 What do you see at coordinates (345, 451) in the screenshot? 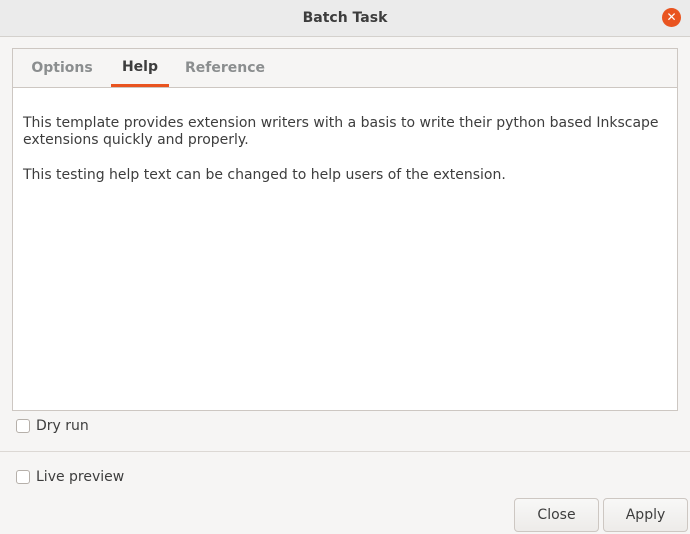
I see `divider` at bounding box center [345, 451].